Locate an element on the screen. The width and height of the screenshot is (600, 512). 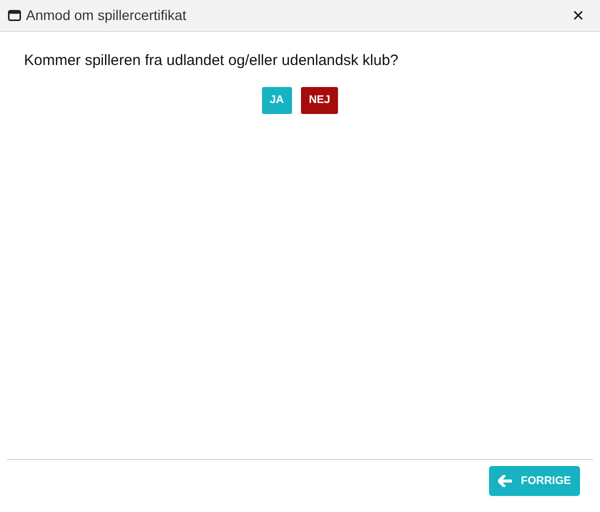
window-icon is located at coordinates (14, 15).